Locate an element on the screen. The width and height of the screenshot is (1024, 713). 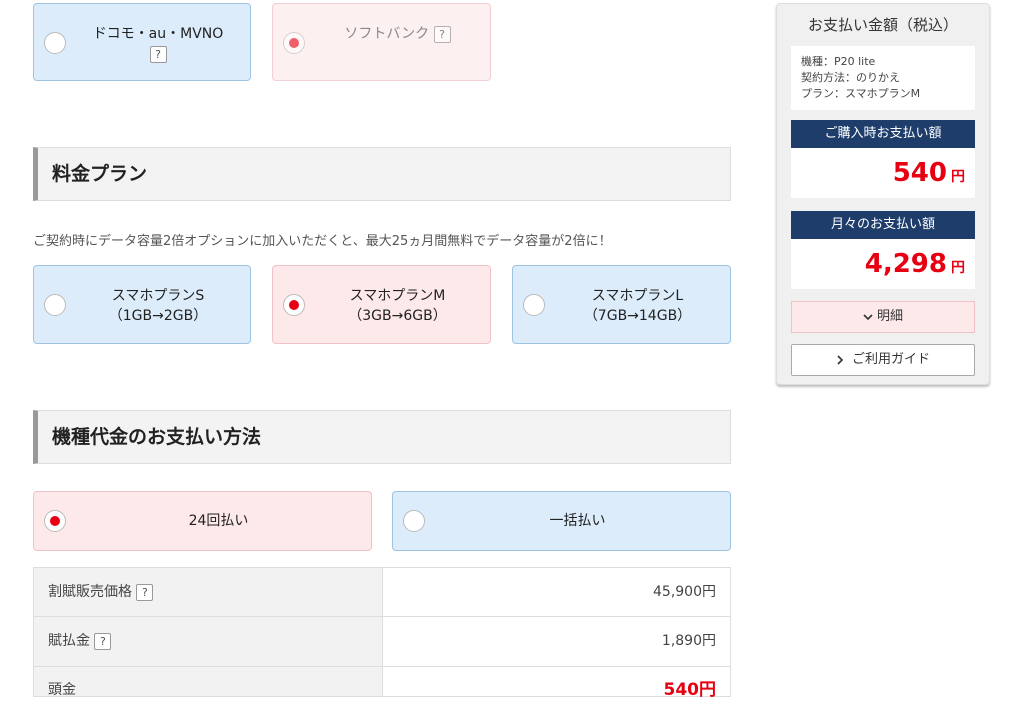
carrier-docomo-label: ドコモ・au・MVNO is located at coordinates (158, 34).